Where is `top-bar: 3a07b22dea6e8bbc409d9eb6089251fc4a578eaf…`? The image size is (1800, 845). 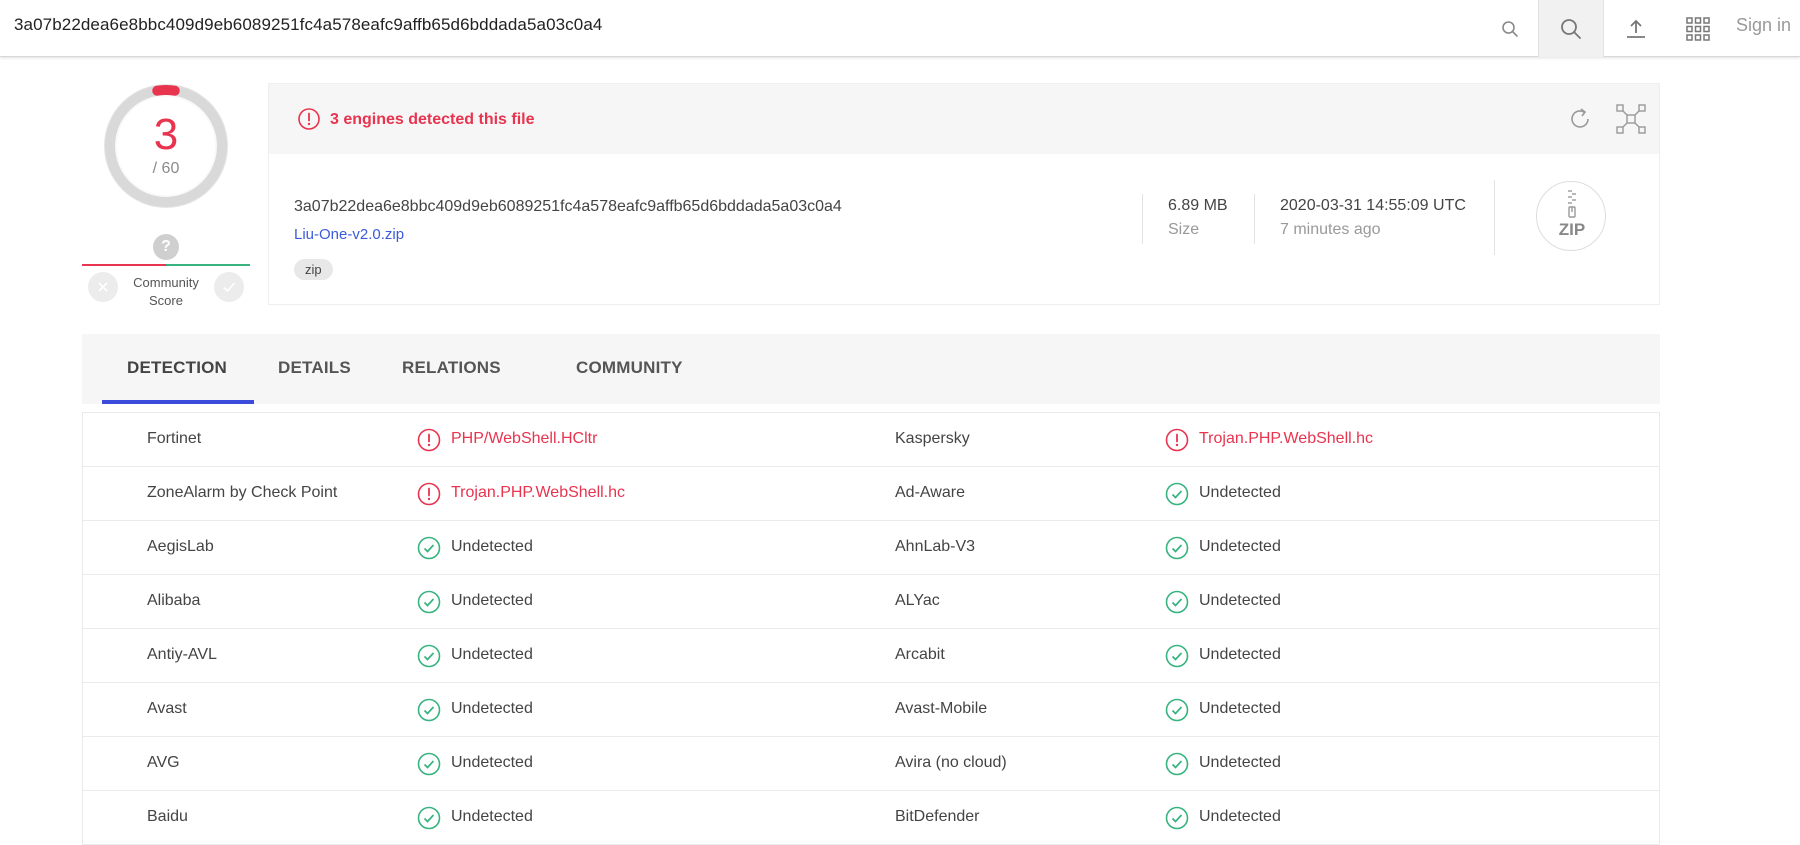 top-bar: 3a07b22dea6e8bbc409d9eb6089251fc4a578eaf… is located at coordinates (900, 28).